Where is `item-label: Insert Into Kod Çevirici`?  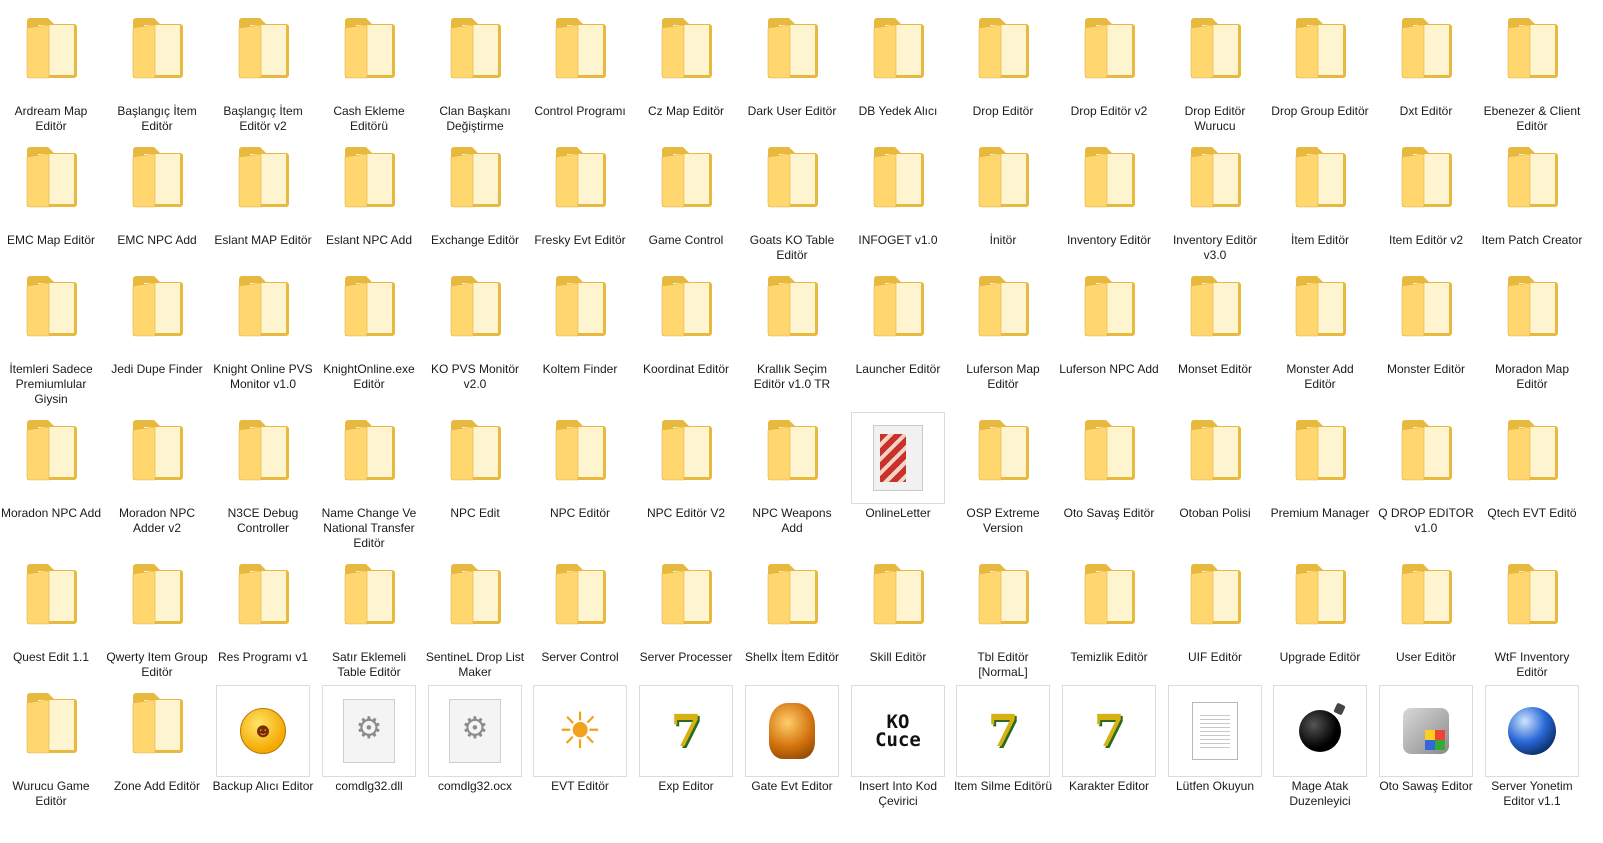 item-label: Insert Into Kod Çevirici is located at coordinates (898, 793).